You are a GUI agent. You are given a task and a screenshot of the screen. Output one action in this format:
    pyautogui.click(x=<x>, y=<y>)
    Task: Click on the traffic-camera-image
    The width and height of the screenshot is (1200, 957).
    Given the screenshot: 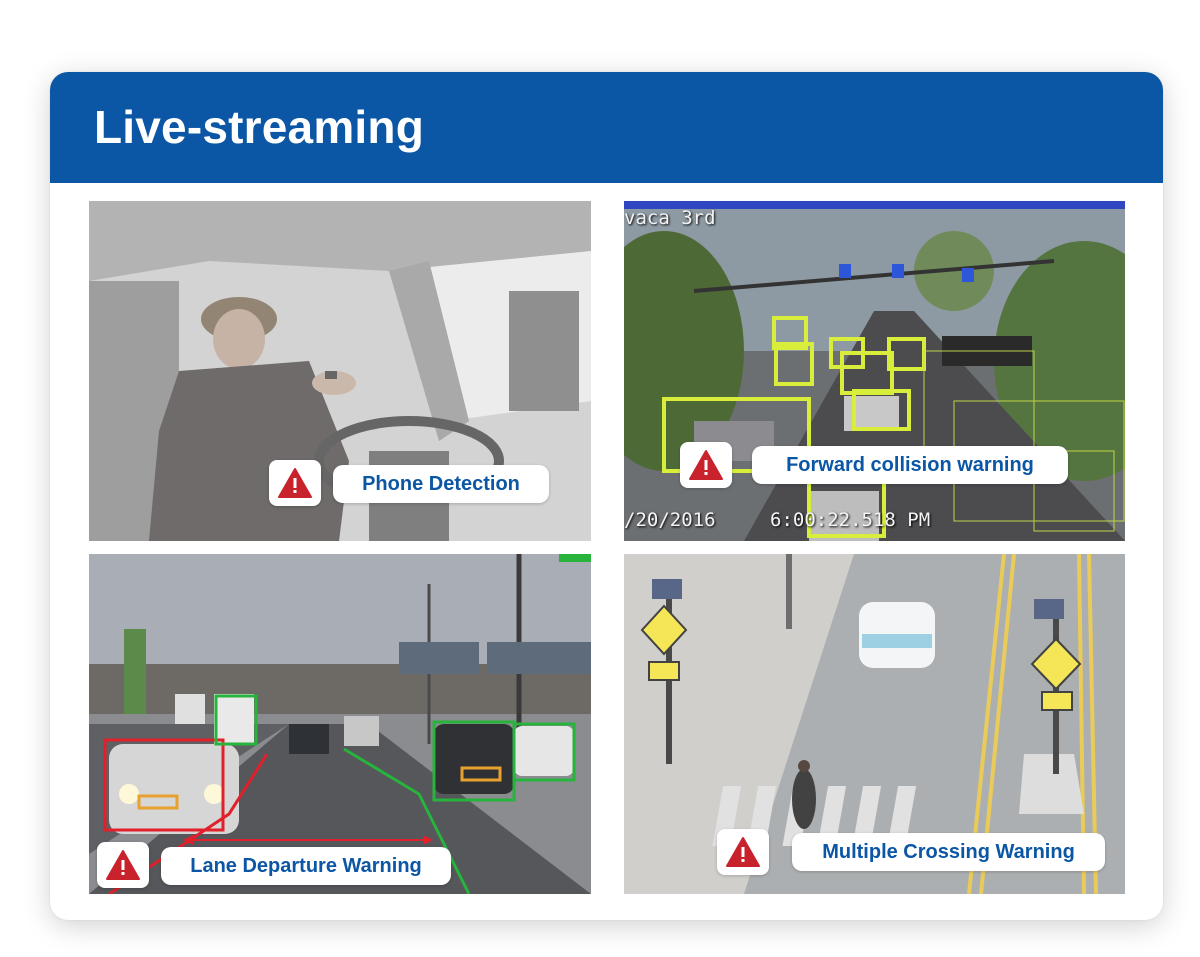 What is the action you would take?
    pyautogui.click(x=874, y=371)
    